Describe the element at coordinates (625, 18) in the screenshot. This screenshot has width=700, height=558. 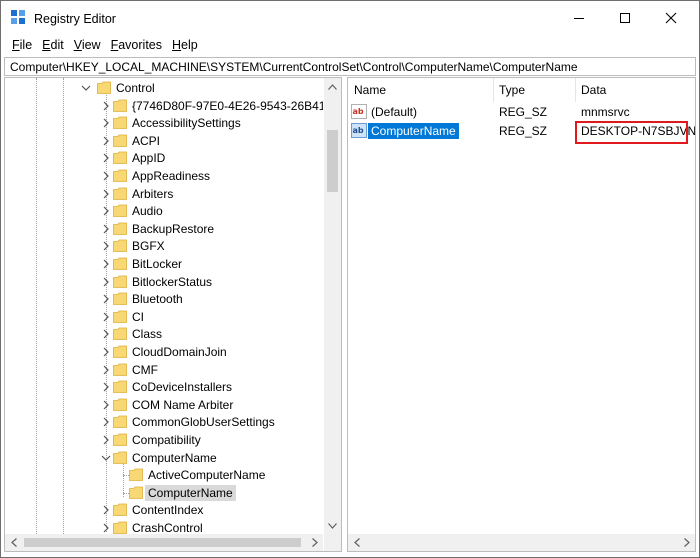
I see `maximize-button` at that location.